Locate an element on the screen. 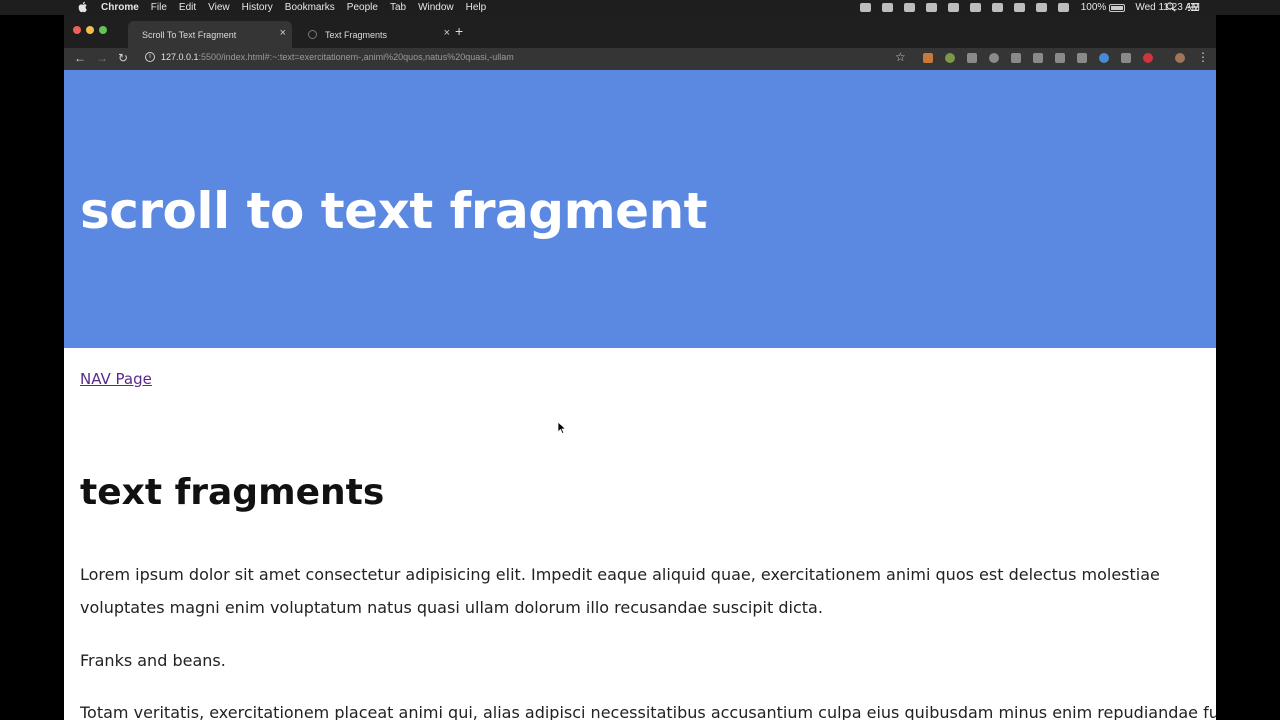 This screenshot has height=720, width=1280. chrome-menu-icon: ⋮ is located at coordinates (1203, 57).